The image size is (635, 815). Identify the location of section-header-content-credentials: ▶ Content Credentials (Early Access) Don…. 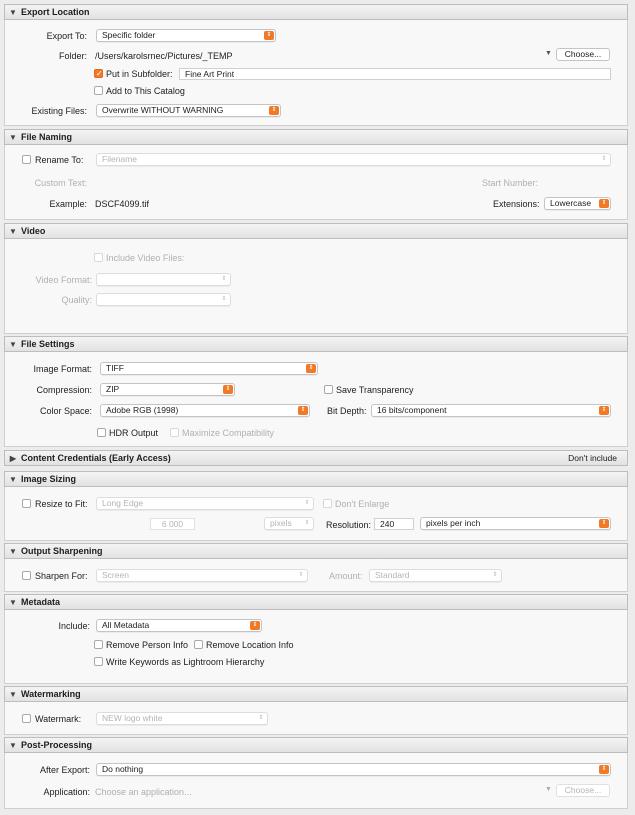
(316, 458).